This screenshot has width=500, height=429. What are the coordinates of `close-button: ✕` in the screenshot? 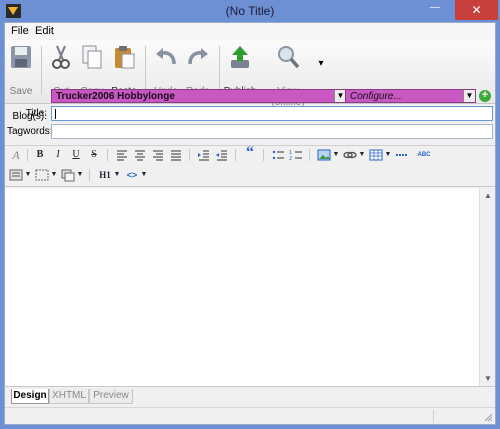 It's located at (476, 10).